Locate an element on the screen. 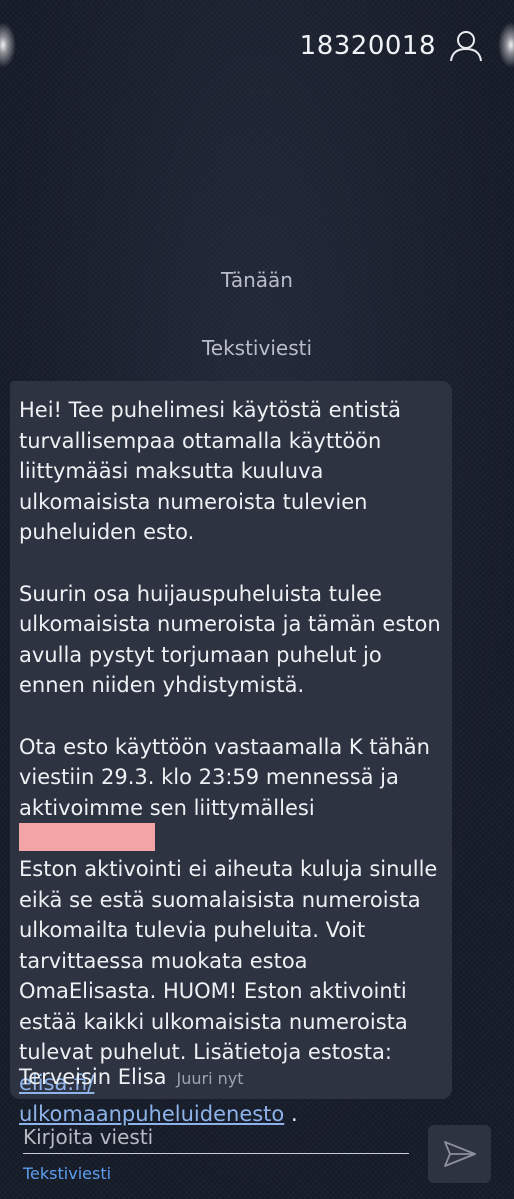 The width and height of the screenshot is (514, 1199). compose-area: Tekstiviesti is located at coordinates (216, 1151).